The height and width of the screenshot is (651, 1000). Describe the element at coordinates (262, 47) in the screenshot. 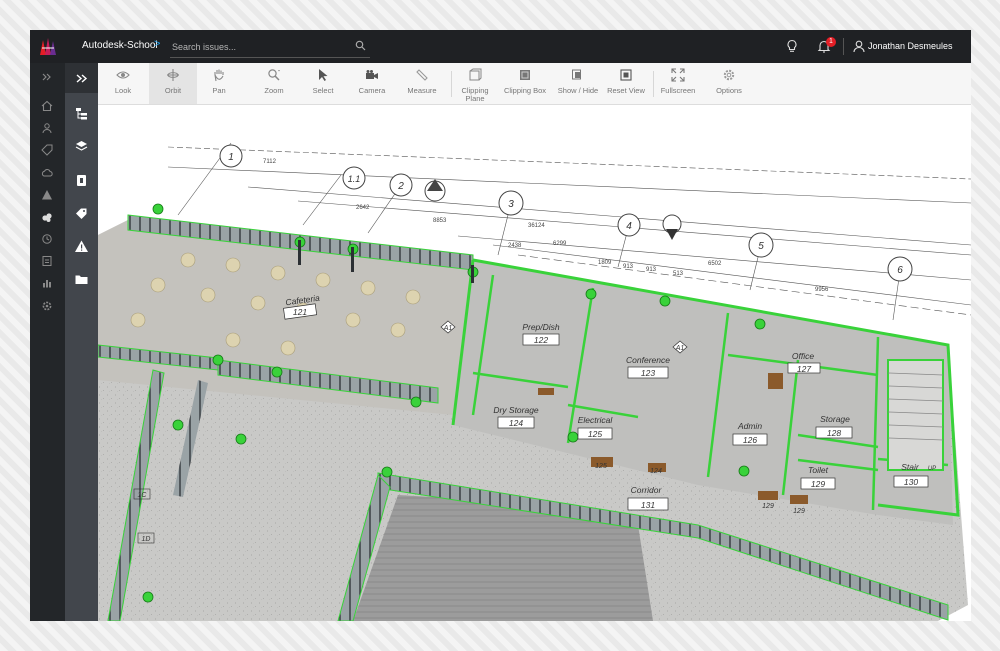

I see `search-input` at that location.